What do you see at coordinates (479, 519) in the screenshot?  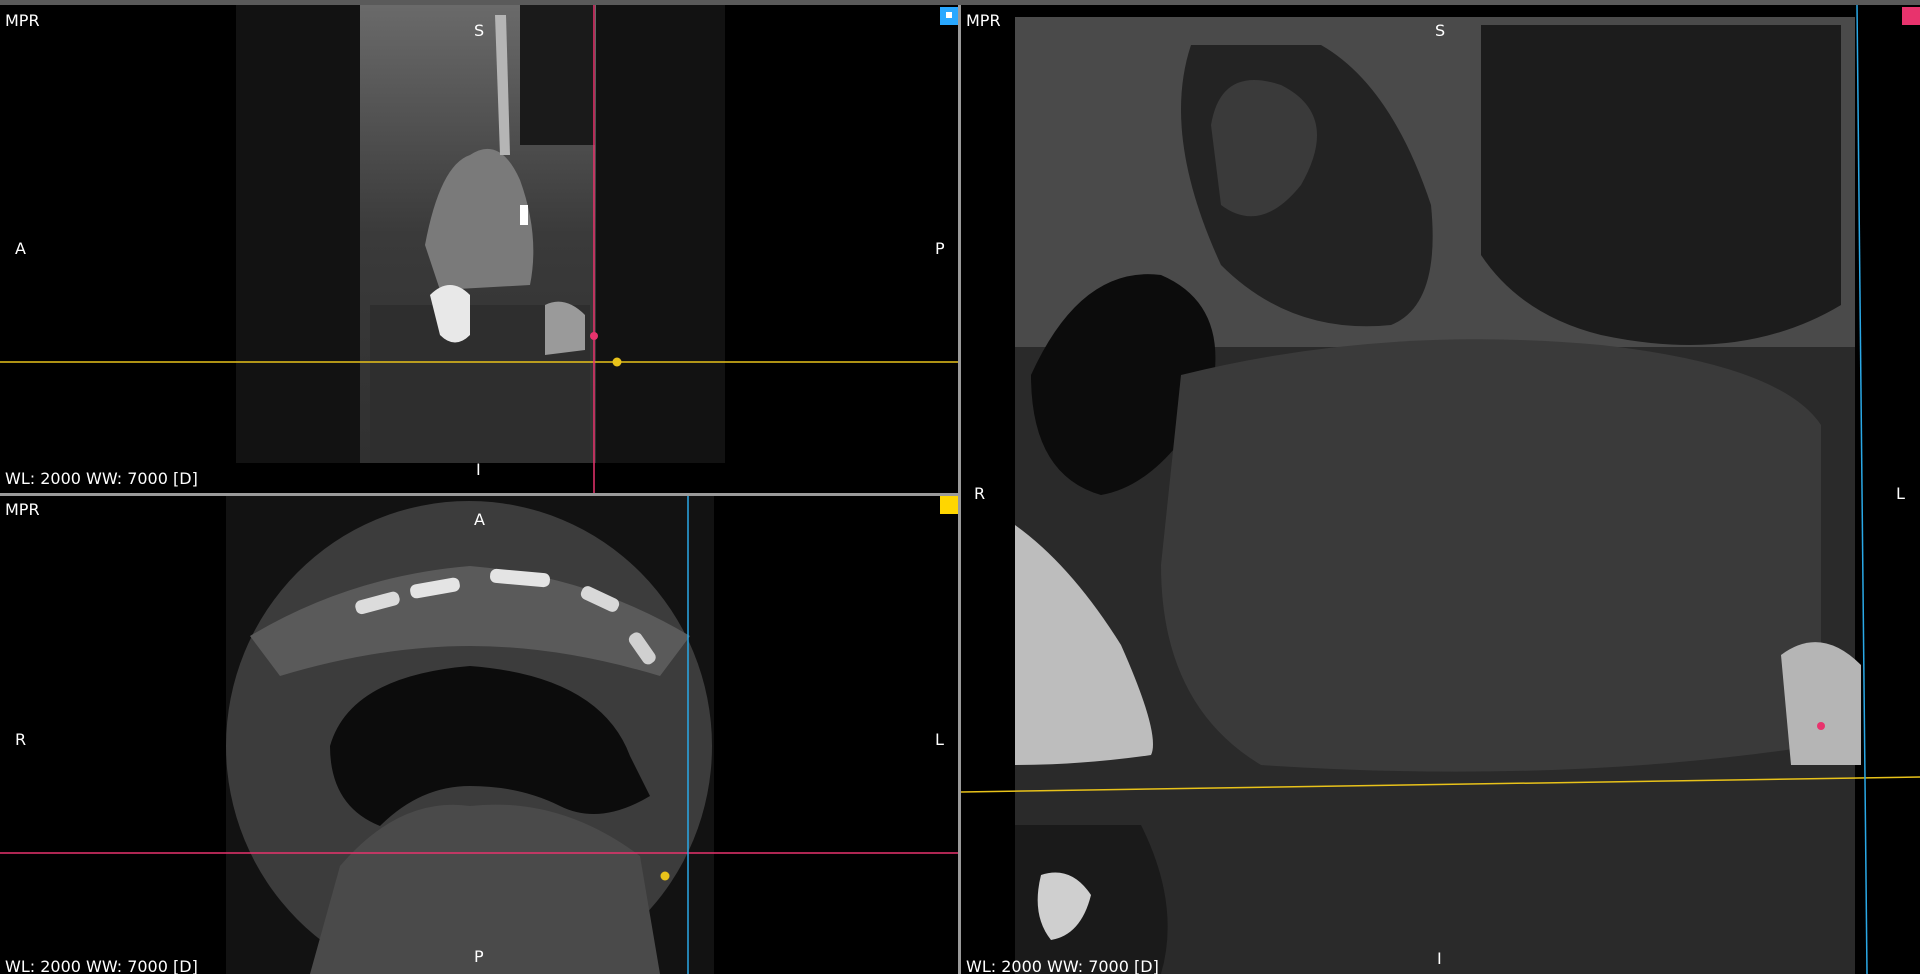 I see `orientation-top: A` at bounding box center [479, 519].